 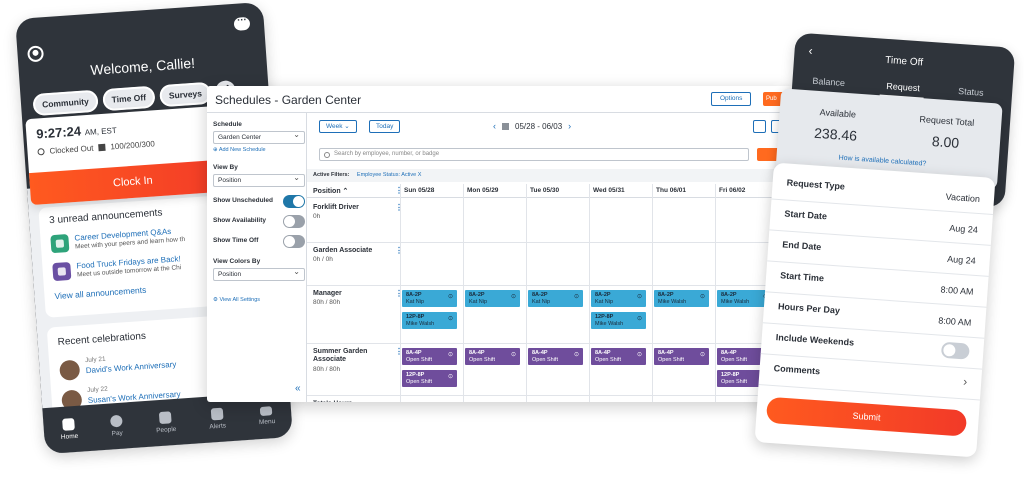 What do you see at coordinates (732, 190) in the screenshot?
I see `day-column-header: Fri 06/02` at bounding box center [732, 190].